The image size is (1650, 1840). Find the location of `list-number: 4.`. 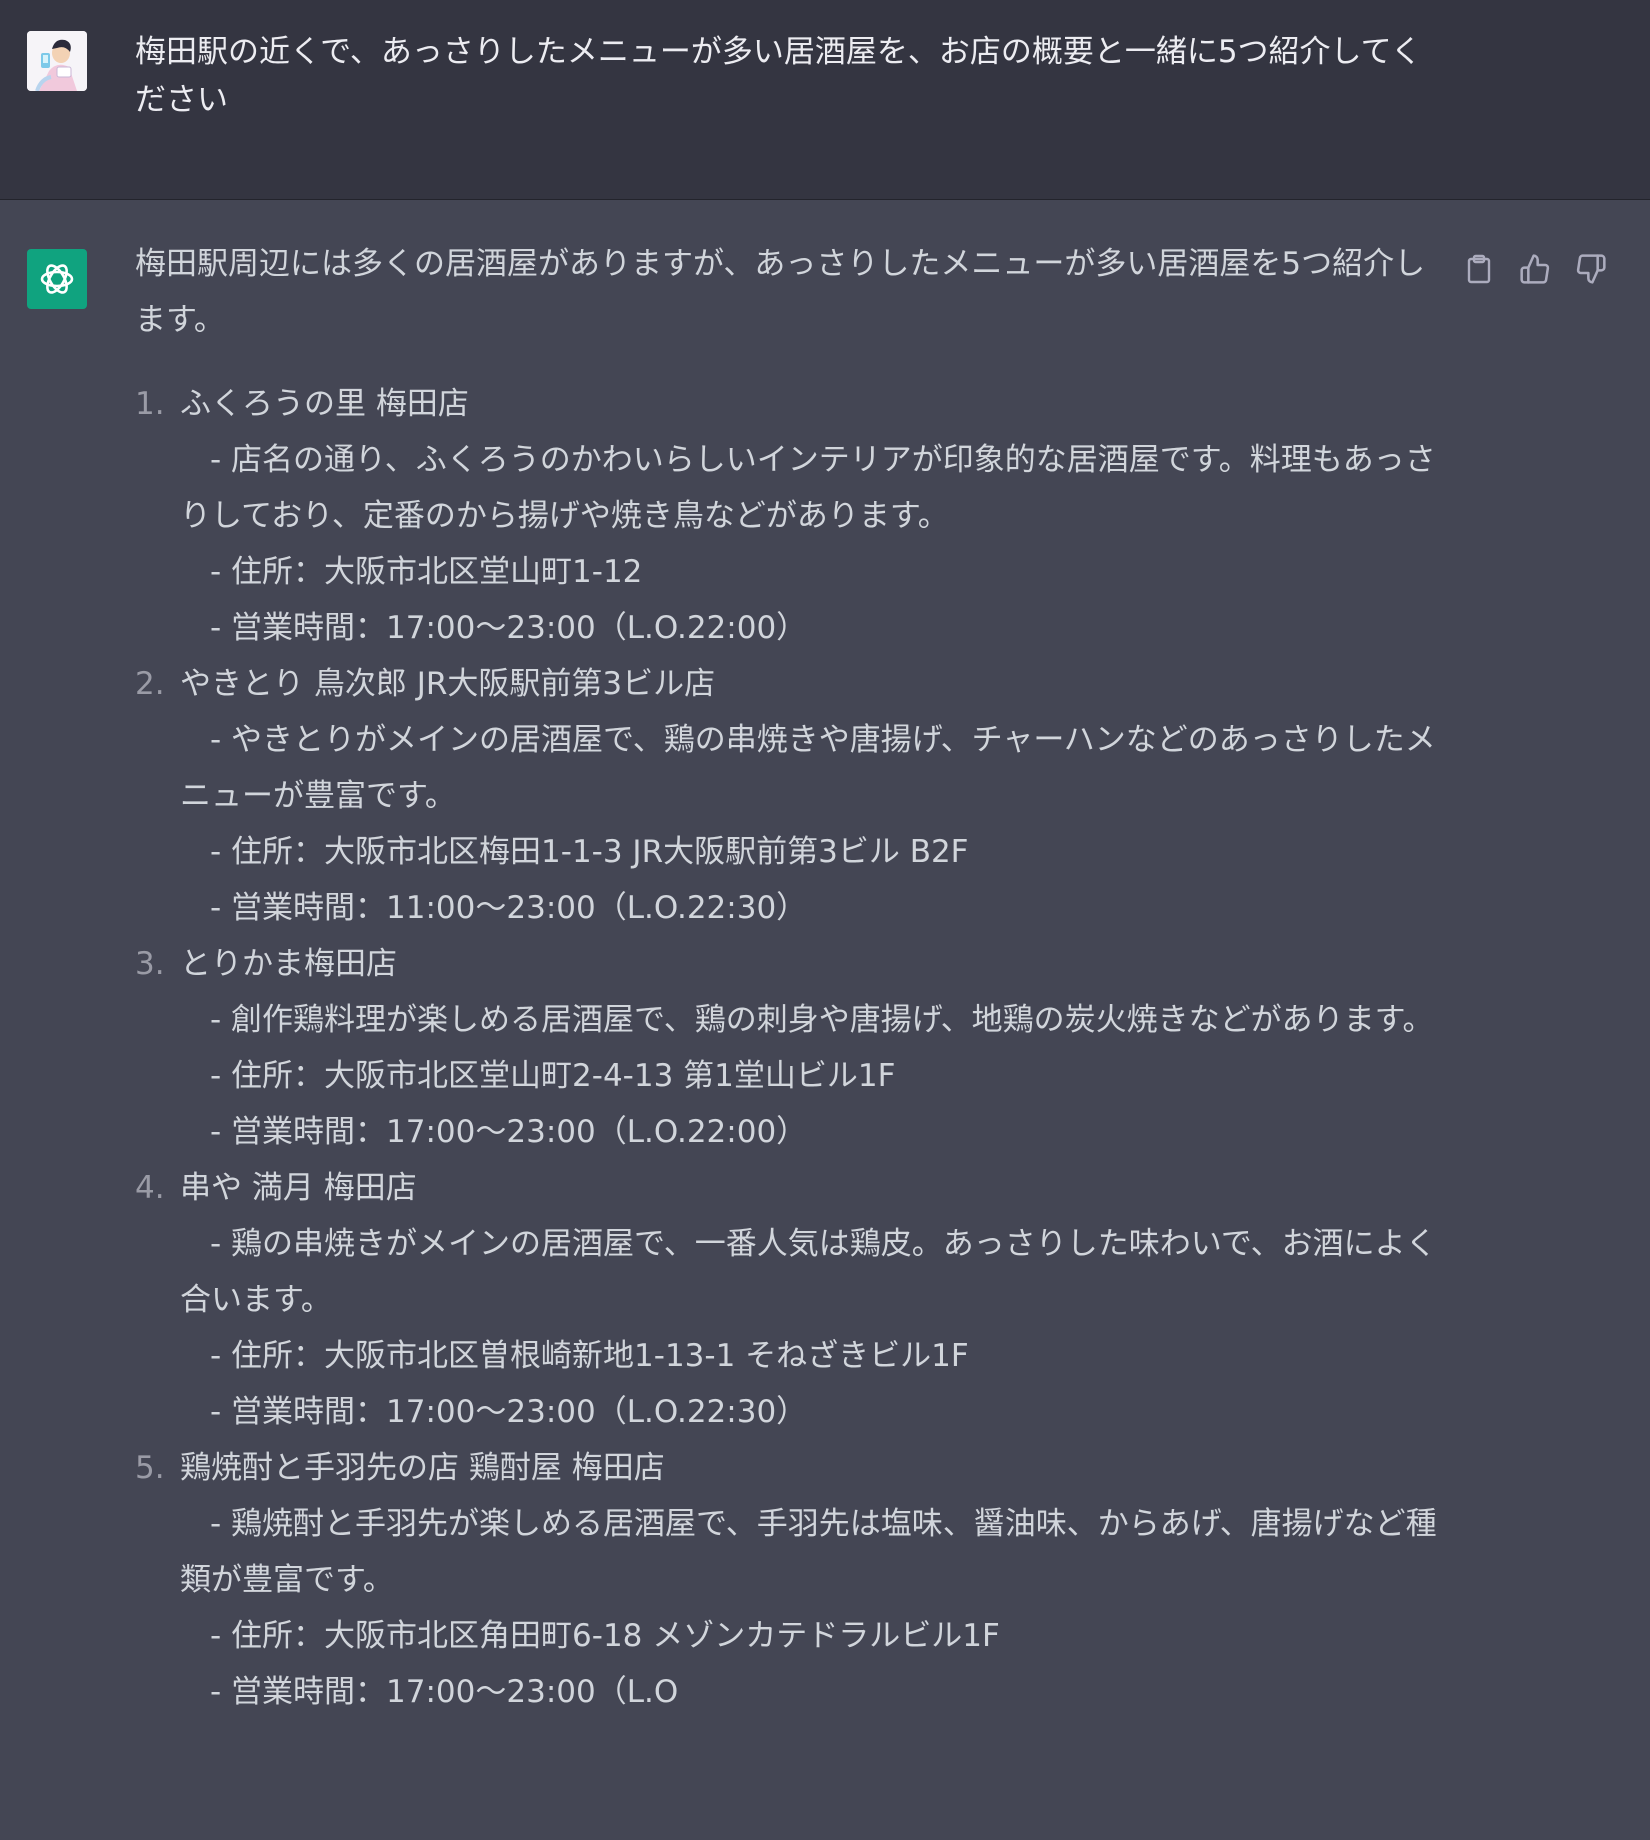

list-number: 4. is located at coordinates (150, 1188).